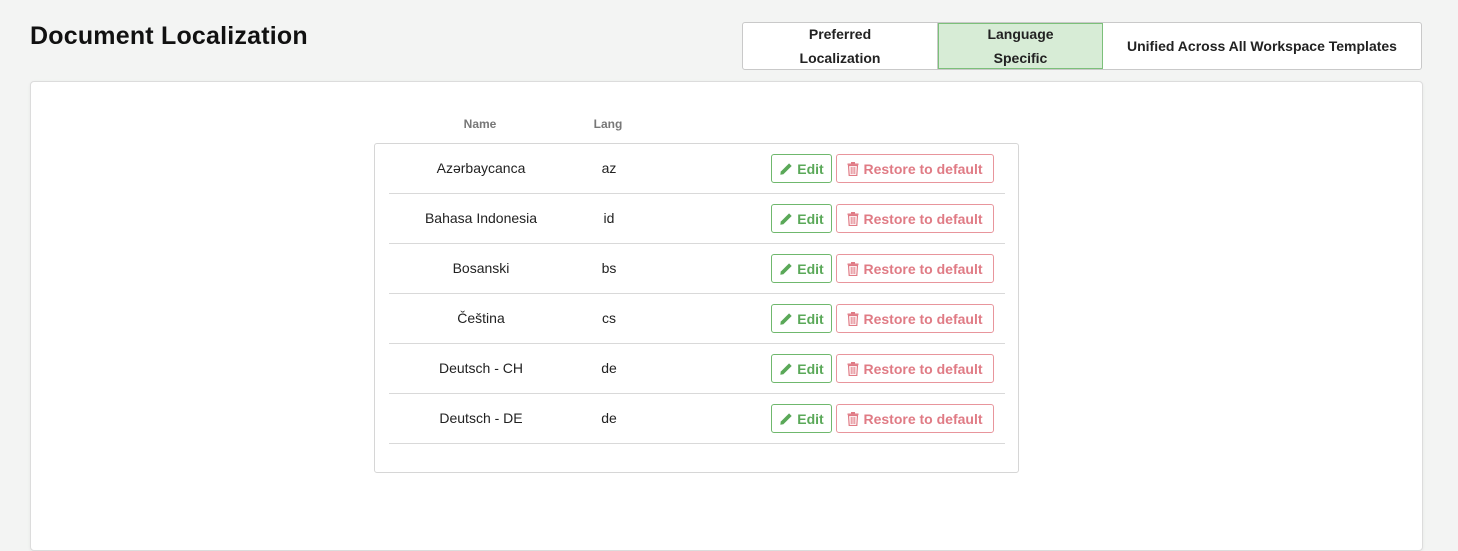 This screenshot has width=1458, height=551. I want to click on table-row: Bosanski bs Edit Restore to default, so click(697, 269).